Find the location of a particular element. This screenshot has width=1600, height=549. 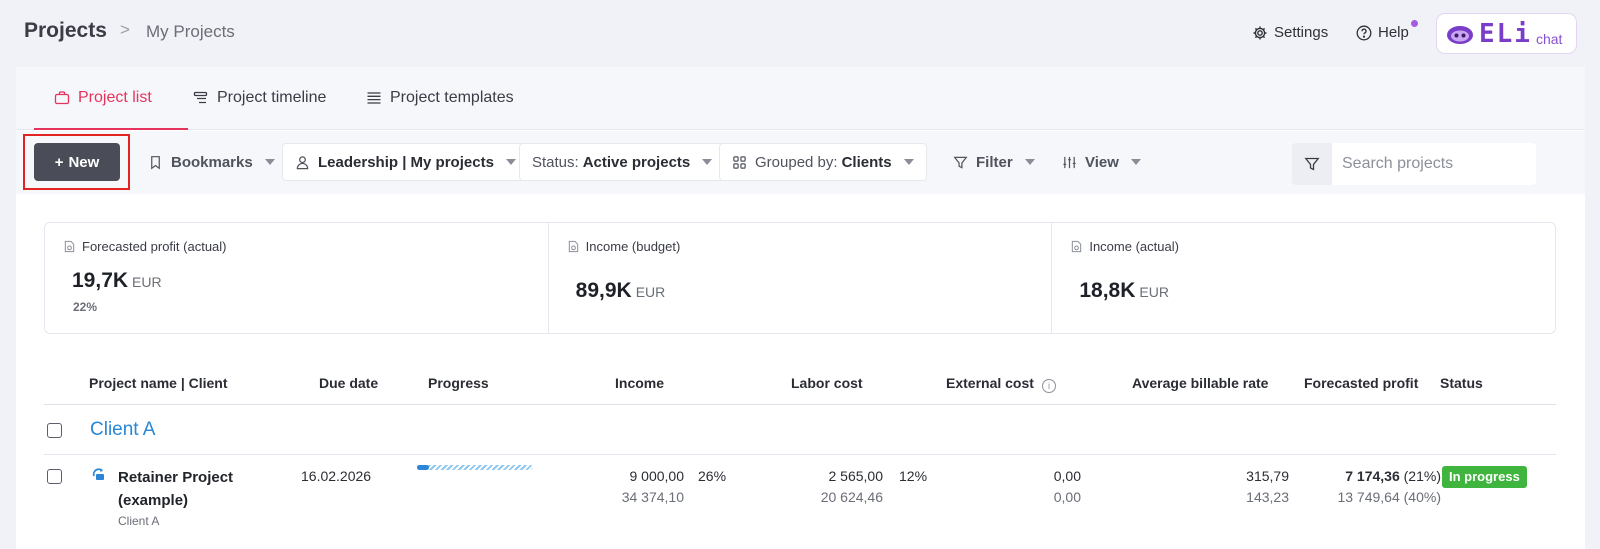

labor-cost-actual: 2 565,00 is located at coordinates (856, 476).